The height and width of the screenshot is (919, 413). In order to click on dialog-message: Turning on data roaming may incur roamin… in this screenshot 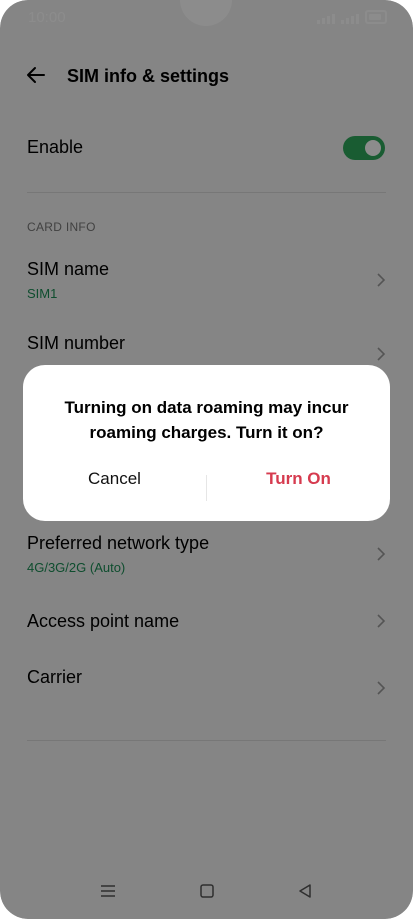, I will do `click(206, 420)`.